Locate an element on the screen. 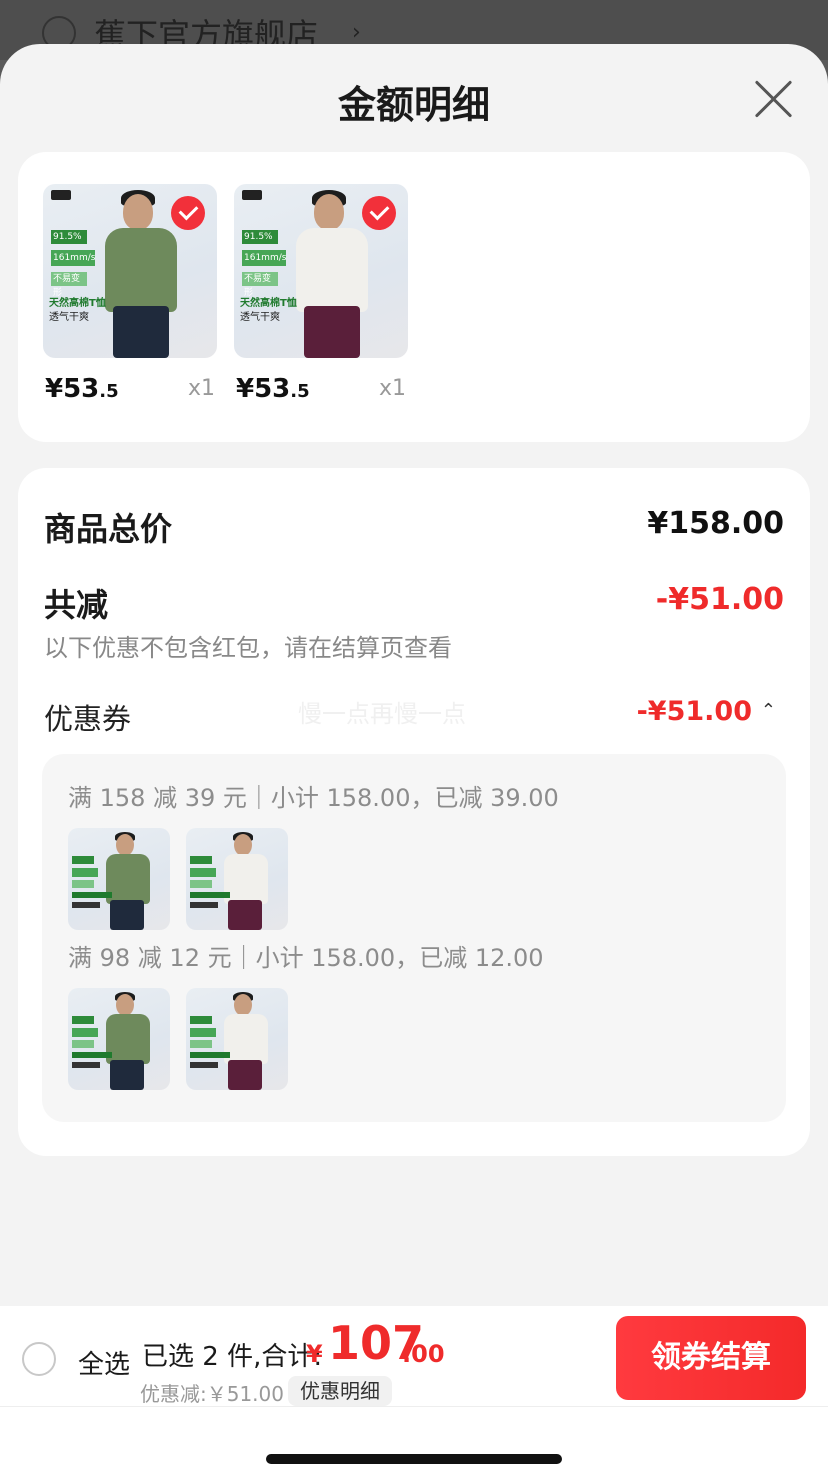  chevron-up-icon: ⌃ is located at coordinates (768, 710).